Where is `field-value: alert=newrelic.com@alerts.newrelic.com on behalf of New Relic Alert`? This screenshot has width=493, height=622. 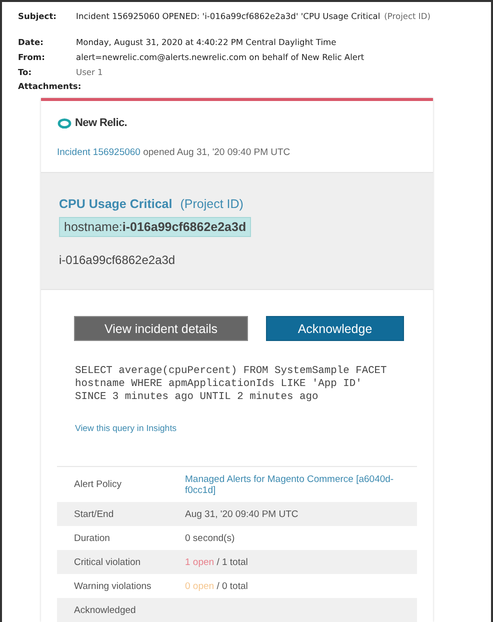
field-value: alert=newrelic.com@alerts.newrelic.com on behalf of New Relic Alert is located at coordinates (220, 57).